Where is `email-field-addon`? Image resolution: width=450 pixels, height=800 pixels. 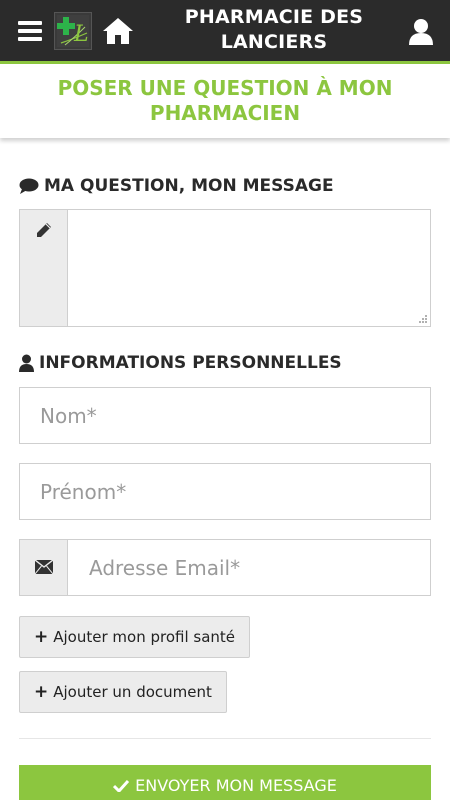 email-field-addon is located at coordinates (44, 567).